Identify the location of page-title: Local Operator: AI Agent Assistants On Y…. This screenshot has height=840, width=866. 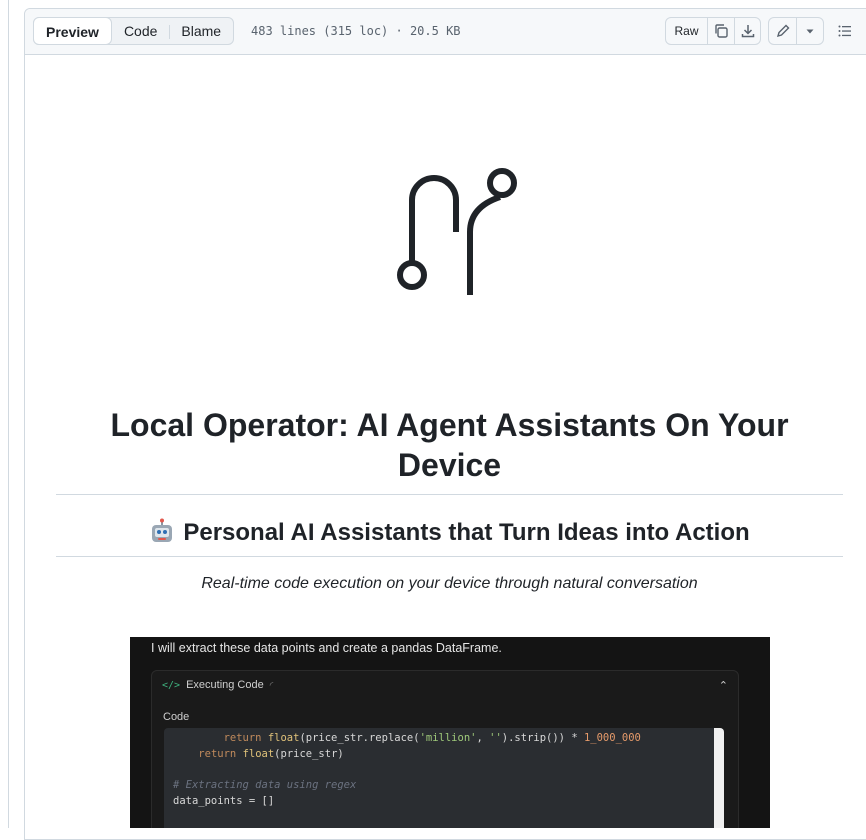
(449, 445).